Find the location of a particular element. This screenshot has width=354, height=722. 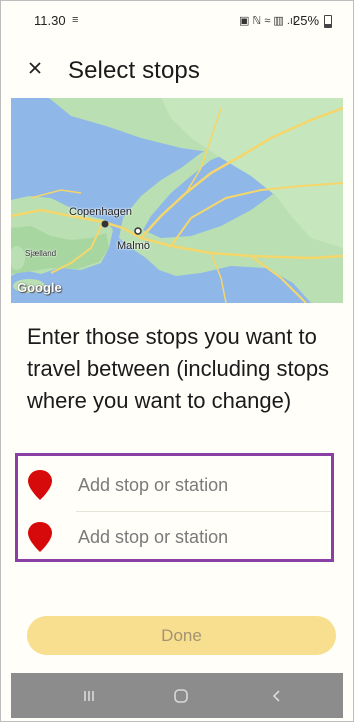

signal-icons: ▣ ℕ ≈ ▥ .ıl is located at coordinates (267, 21).